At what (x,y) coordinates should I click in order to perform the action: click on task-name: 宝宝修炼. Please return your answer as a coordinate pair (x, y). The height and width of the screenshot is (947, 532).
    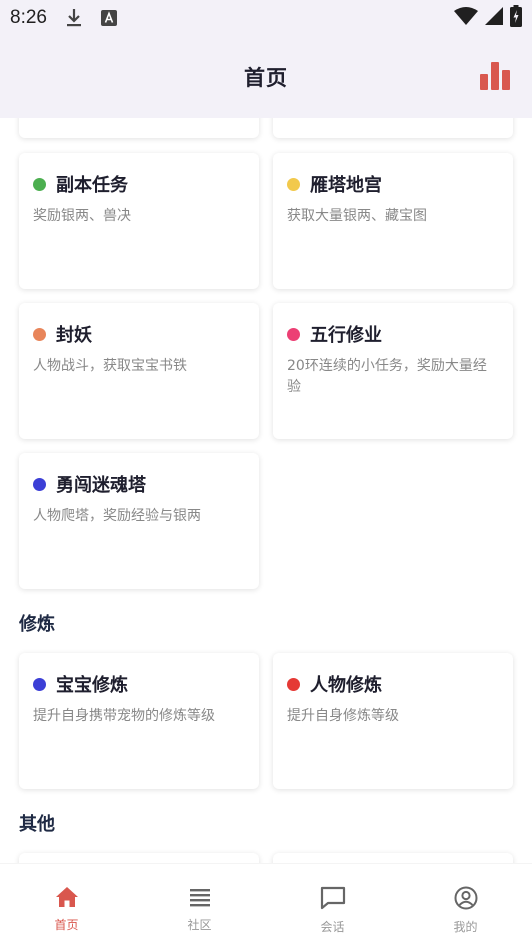
    Looking at the image, I should click on (92, 685).